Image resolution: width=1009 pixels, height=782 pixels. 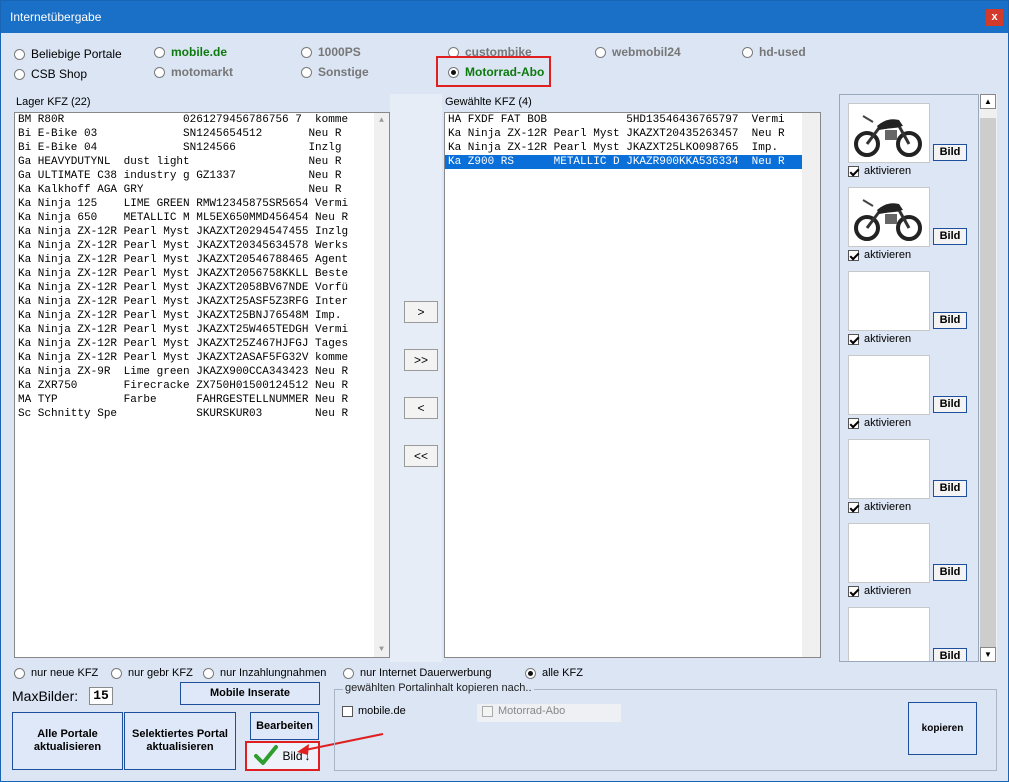 I want to click on portal-label: webmobil24, so click(x=646, y=52).